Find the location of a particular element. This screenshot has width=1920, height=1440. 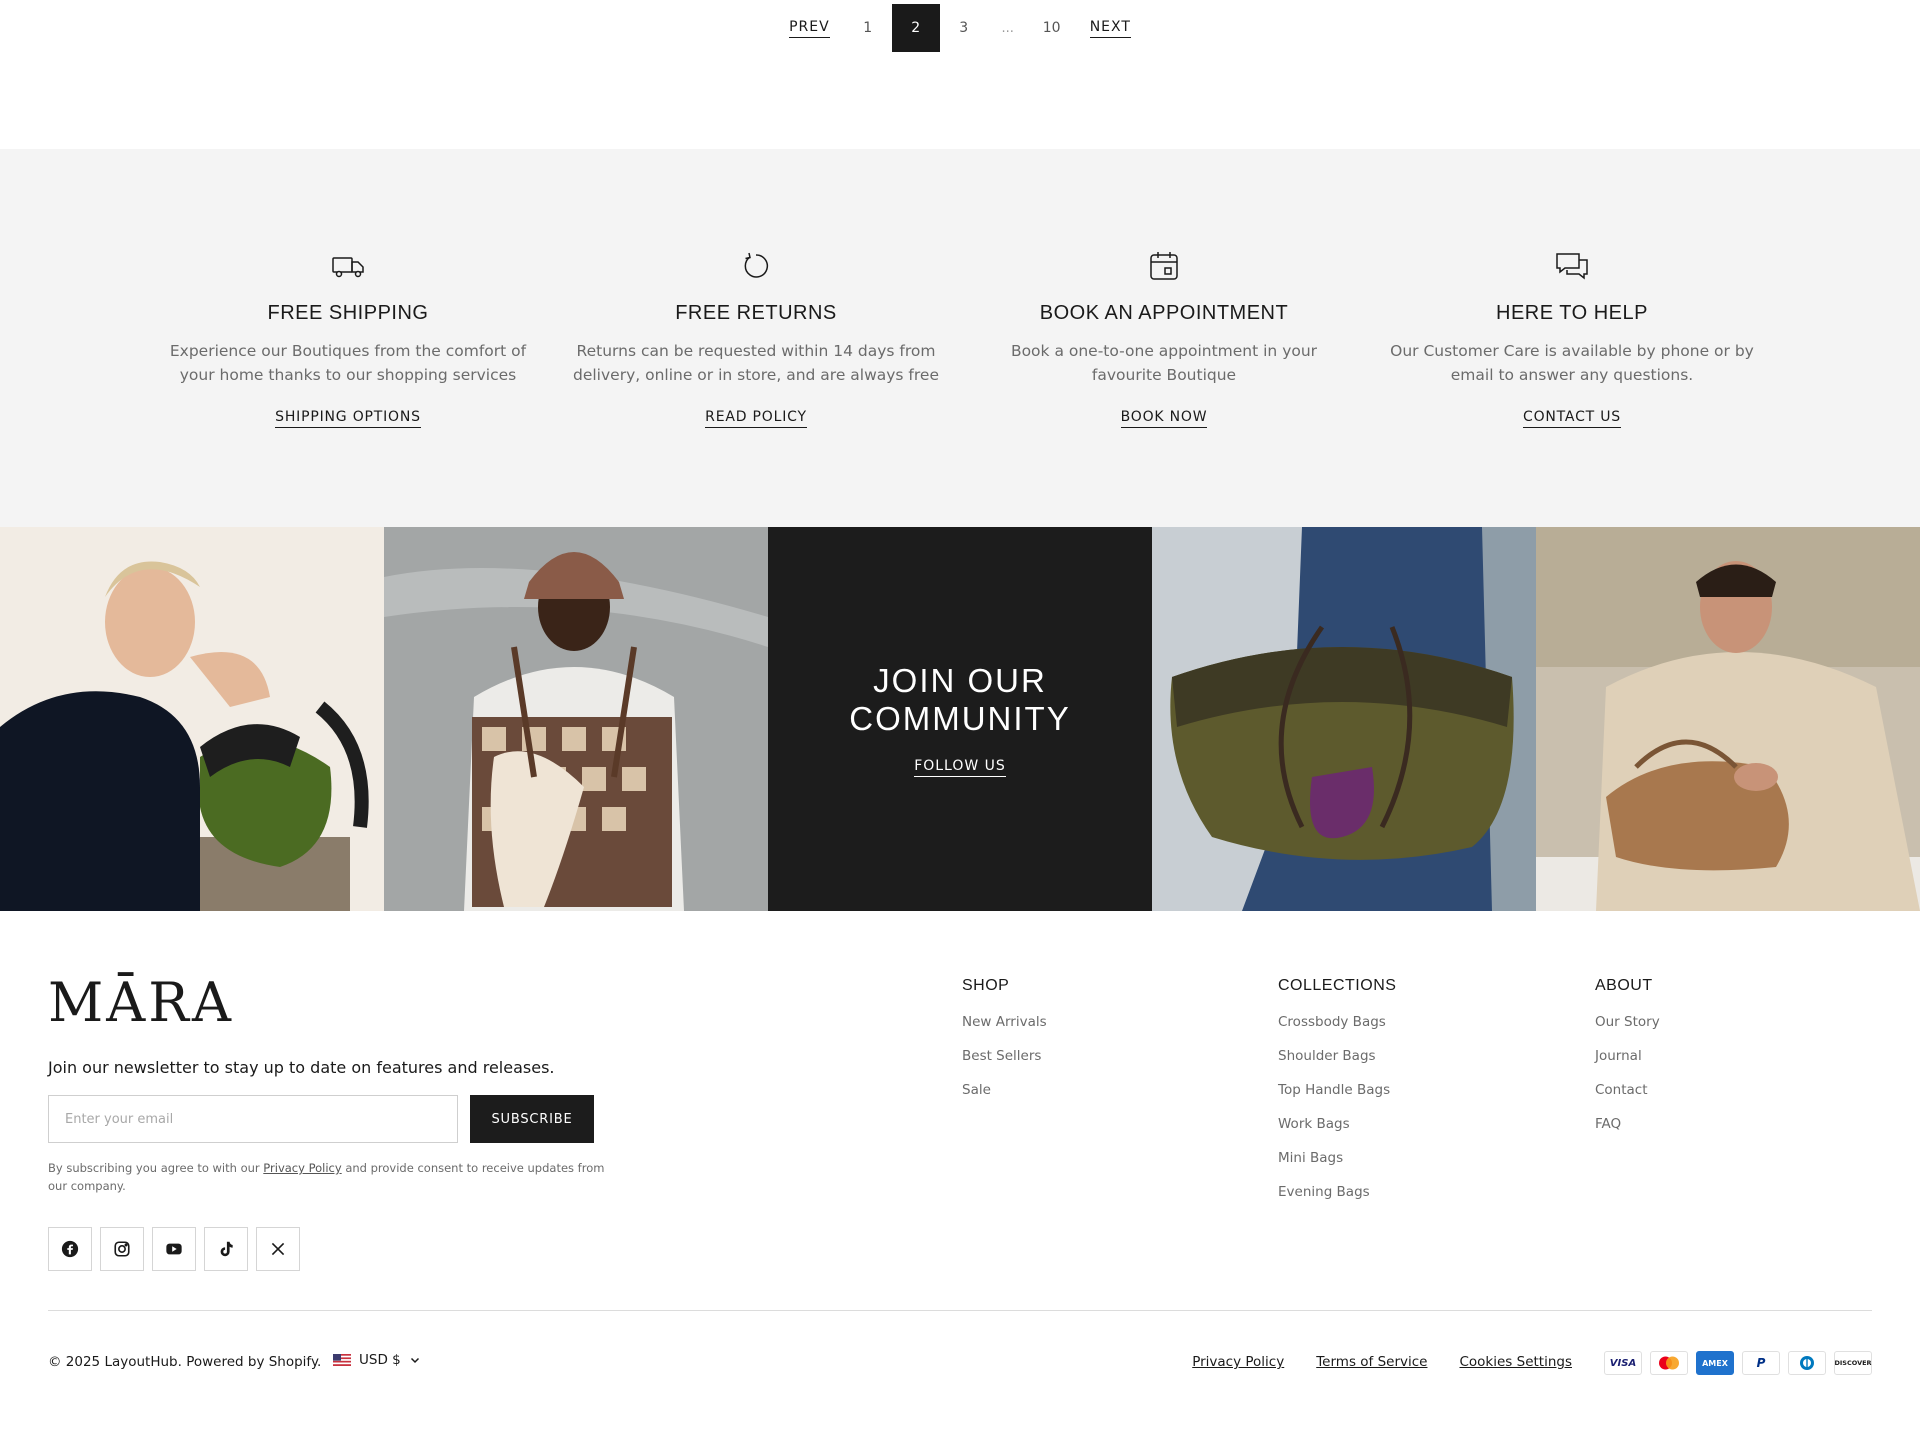

page-3-link: 3 is located at coordinates (964, 28).